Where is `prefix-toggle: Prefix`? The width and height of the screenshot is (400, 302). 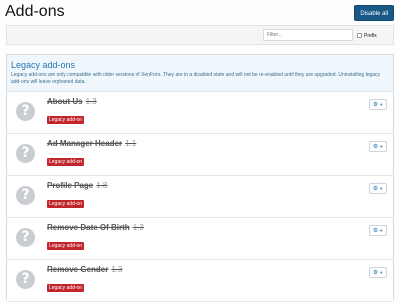 prefix-toggle: Prefix is located at coordinates (367, 35).